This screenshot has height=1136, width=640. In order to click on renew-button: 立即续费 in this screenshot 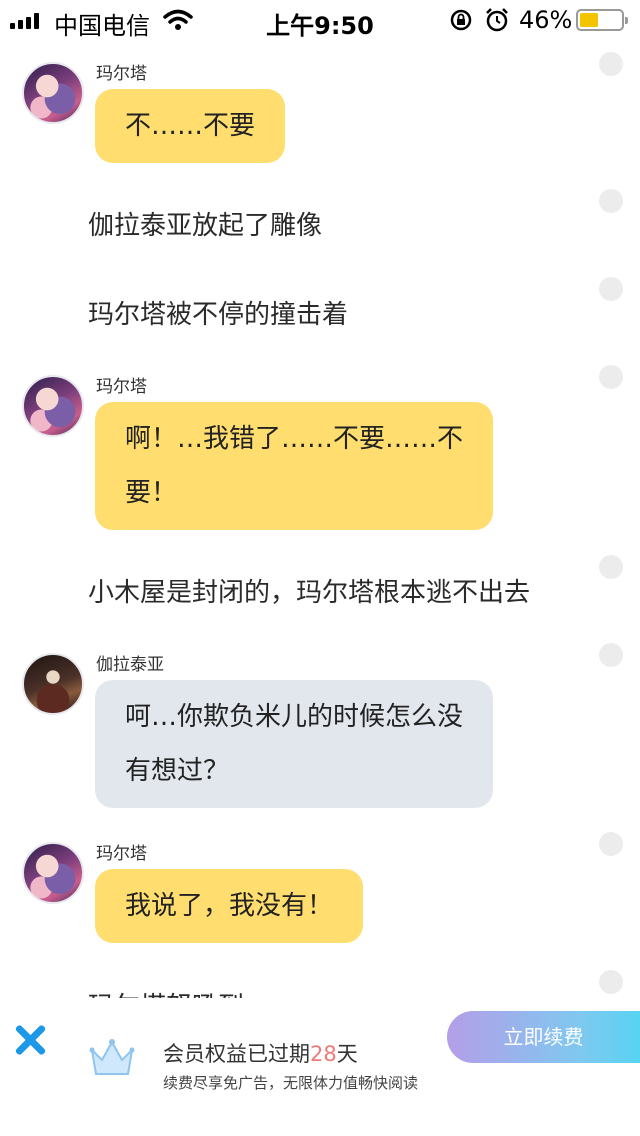, I will do `click(543, 1037)`.